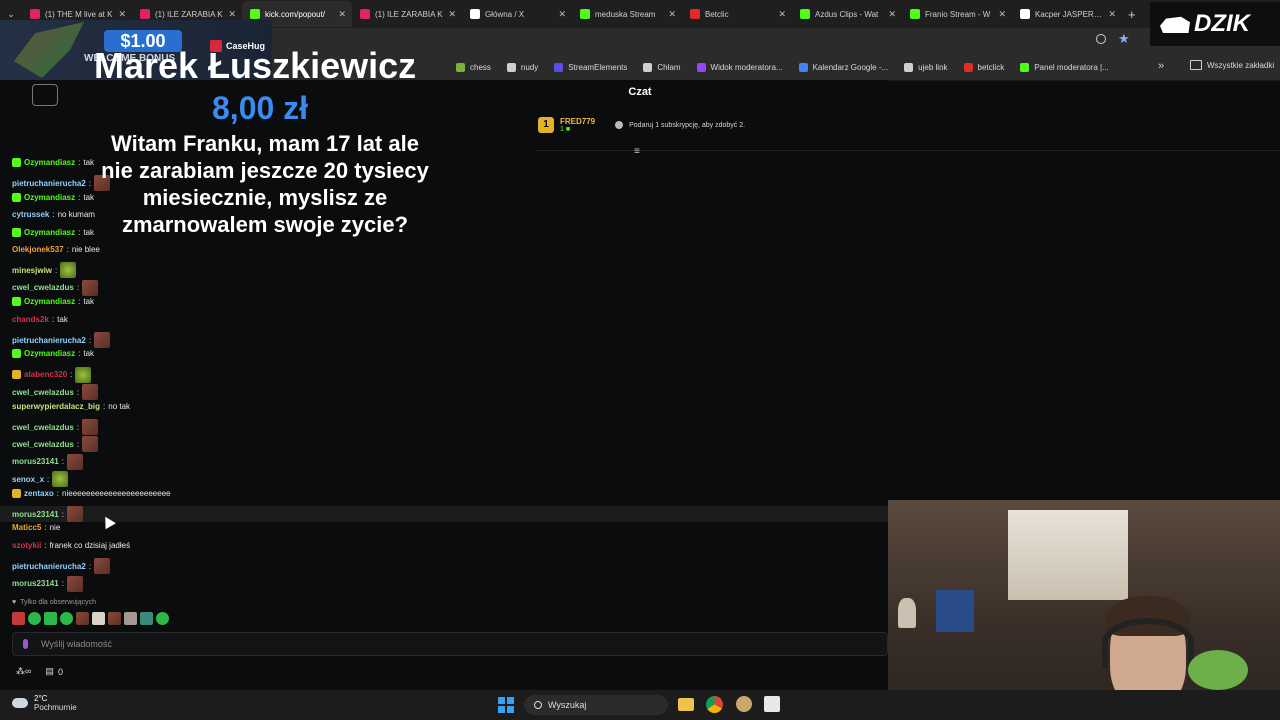  Describe the element at coordinates (38, 249) in the screenshot. I see `chat-username: Olekjonek537` at that location.